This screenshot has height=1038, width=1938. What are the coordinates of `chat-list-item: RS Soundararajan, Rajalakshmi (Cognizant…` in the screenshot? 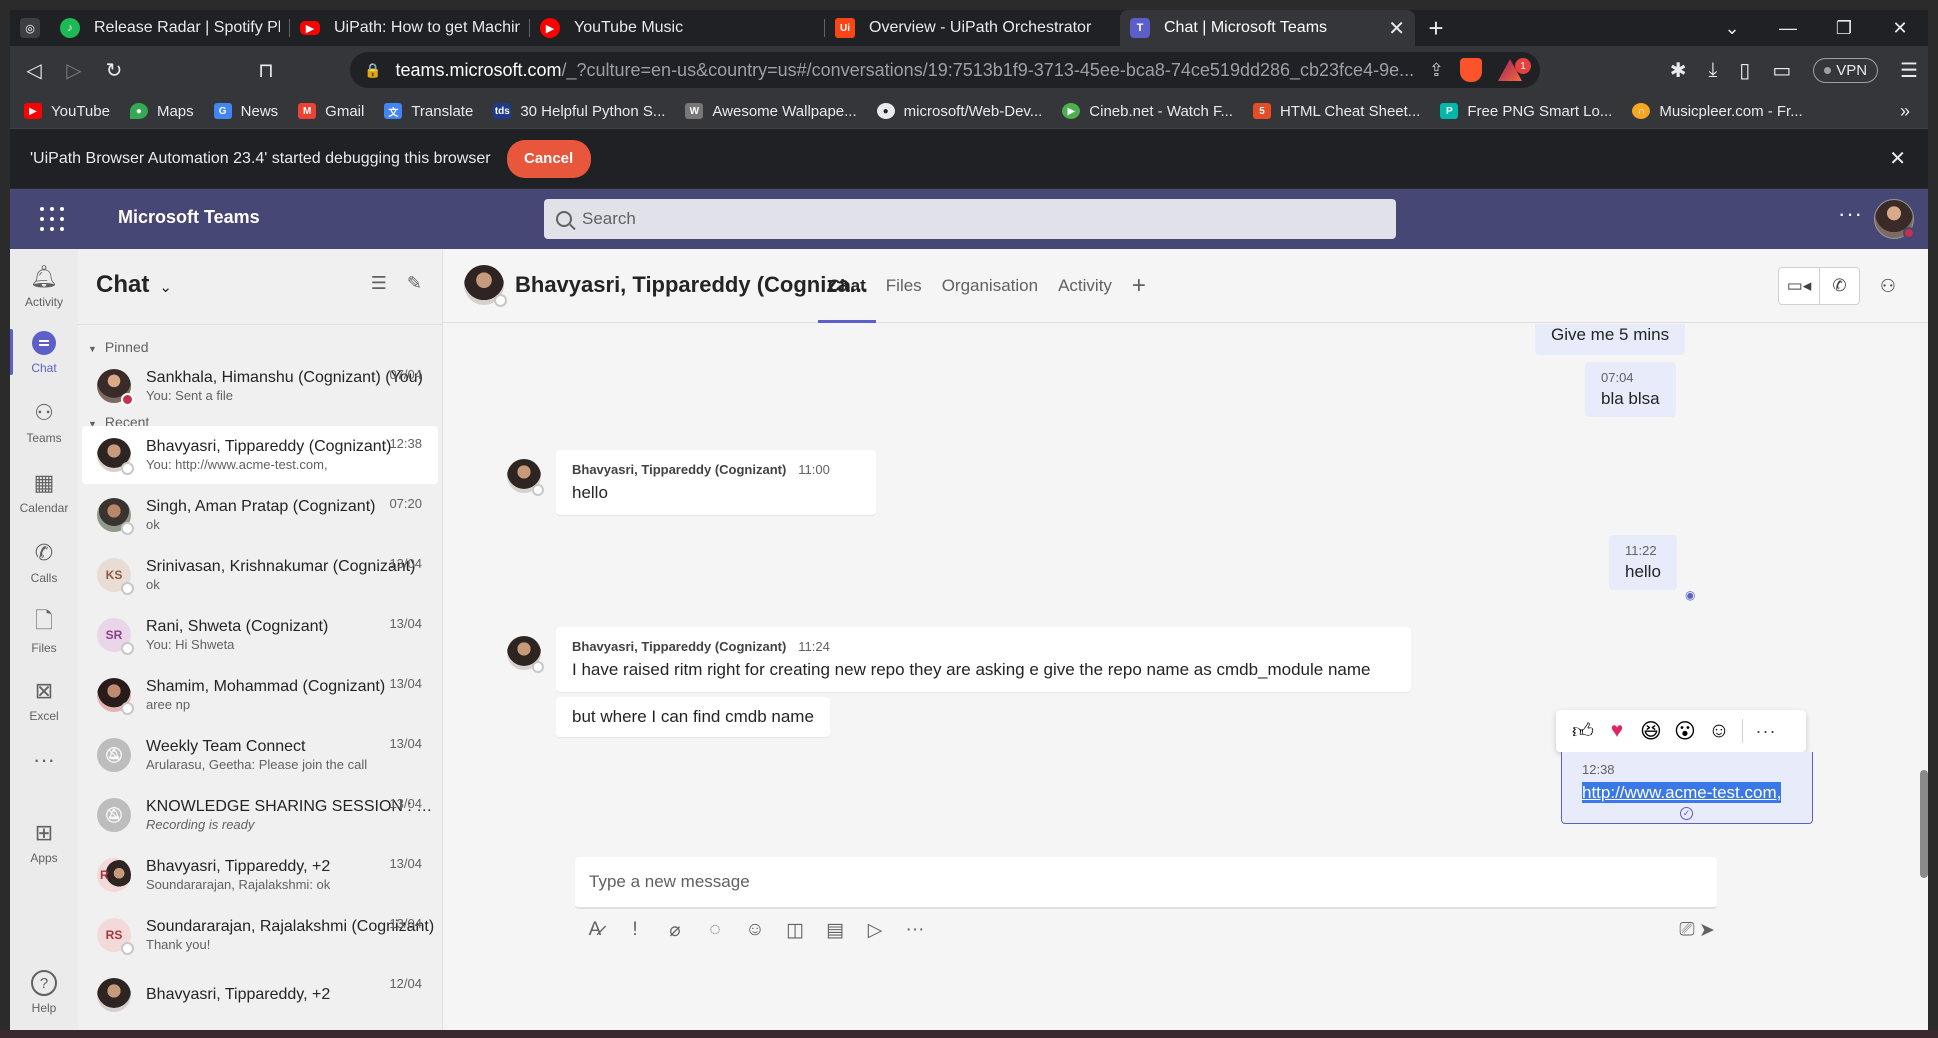 It's located at (260, 935).